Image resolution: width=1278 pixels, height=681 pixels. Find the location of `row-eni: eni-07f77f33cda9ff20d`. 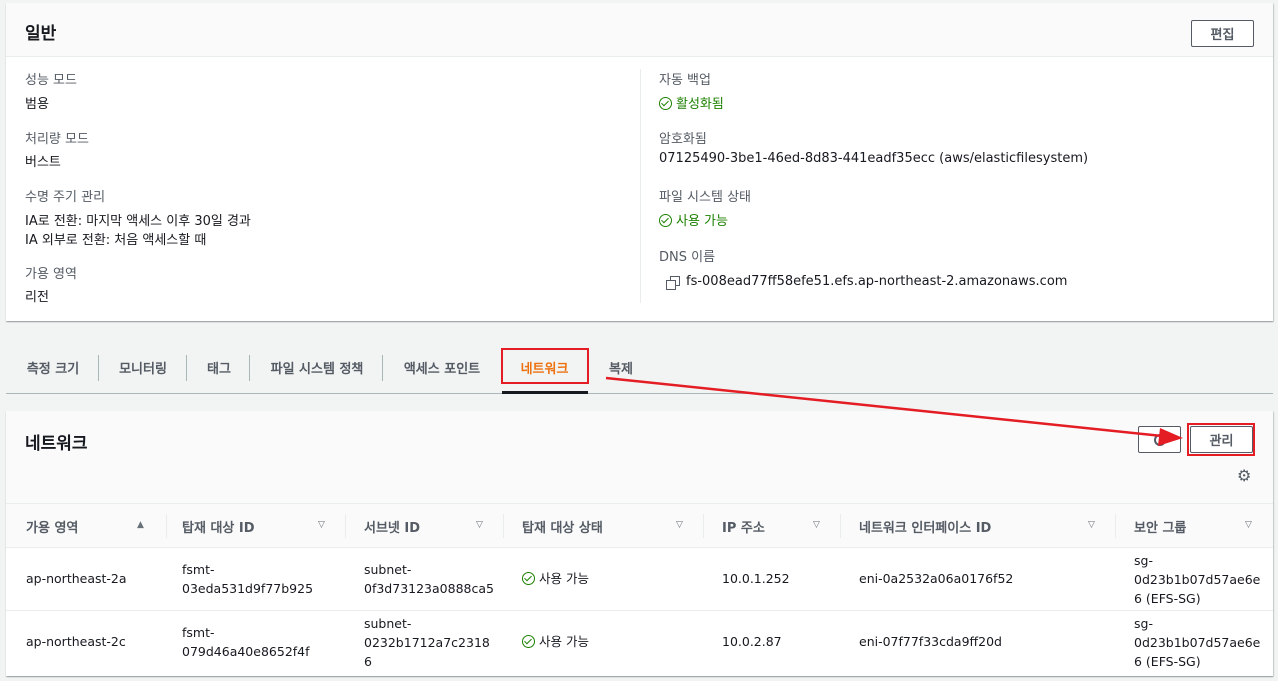

row-eni: eni-07f77f33cda9ff20d is located at coordinates (930, 641).